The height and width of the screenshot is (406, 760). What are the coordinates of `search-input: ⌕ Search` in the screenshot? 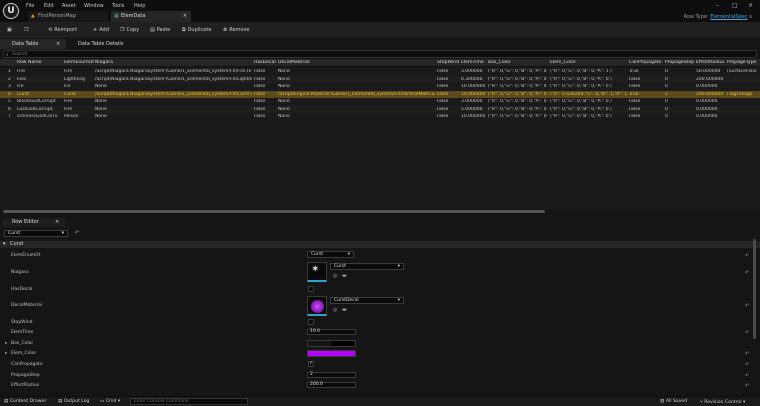 It's located at (380, 54).